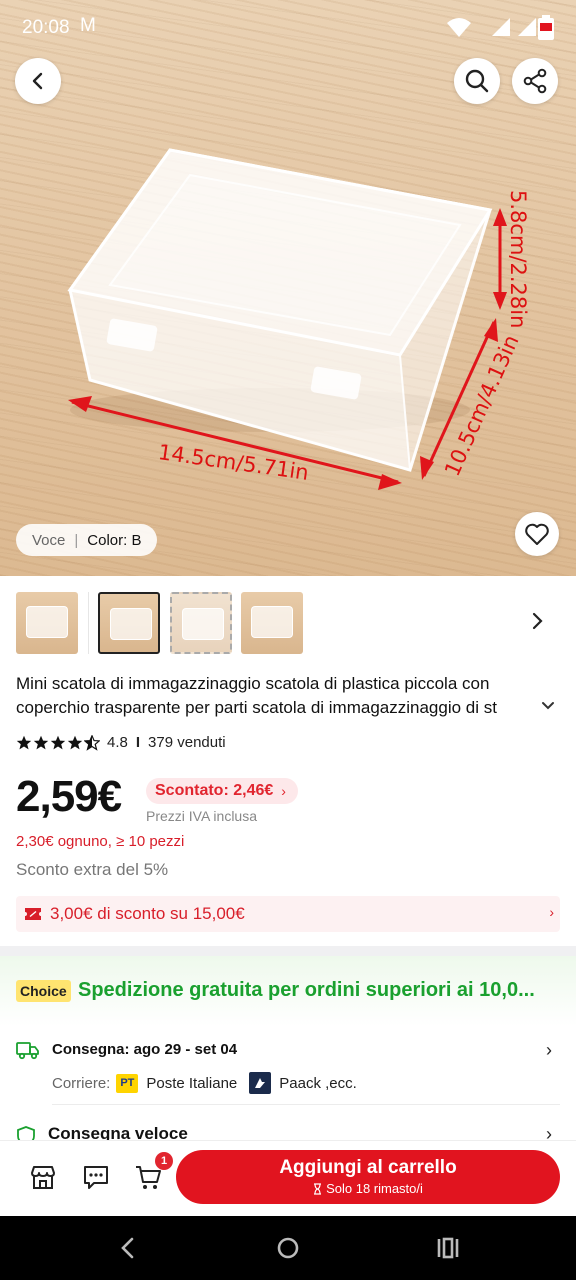  I want to click on status-bar: 20:08 M, so click(288, 28).